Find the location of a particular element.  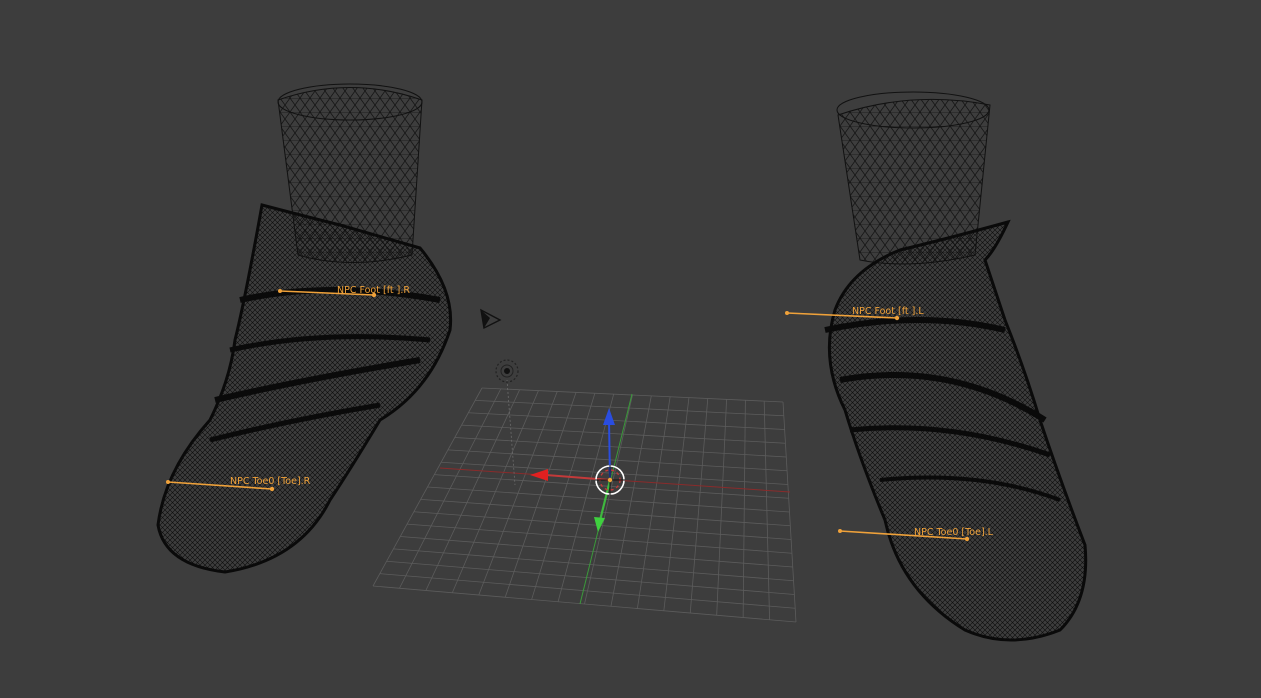

lamp-ray is located at coordinates (511, 432).